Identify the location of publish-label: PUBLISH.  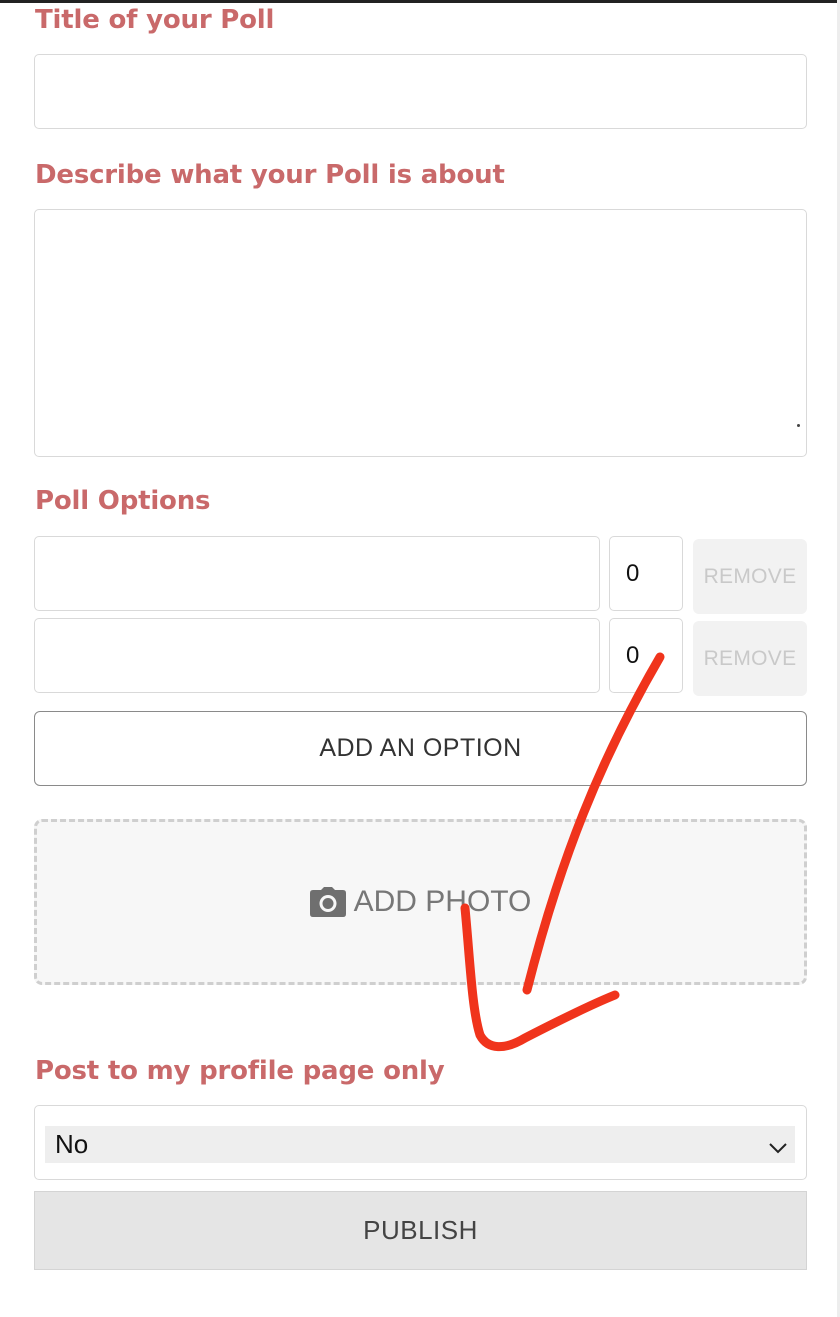
(420, 1230).